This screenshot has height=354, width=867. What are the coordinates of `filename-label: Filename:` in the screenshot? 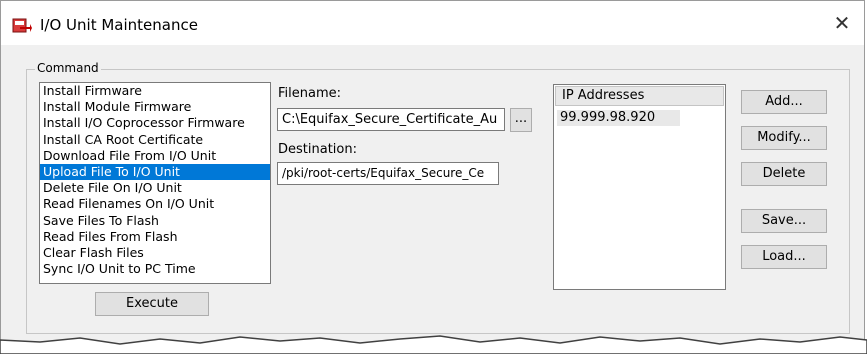 It's located at (310, 93).